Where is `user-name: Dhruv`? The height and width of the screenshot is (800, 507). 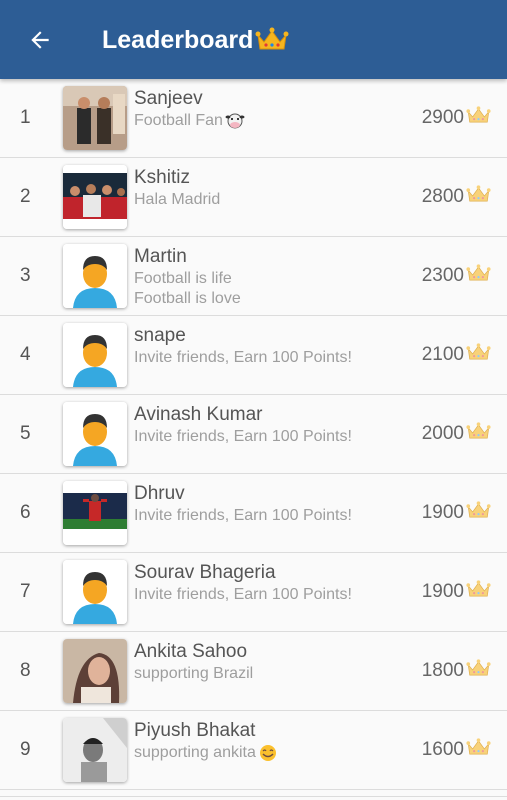
user-name: Dhruv is located at coordinates (159, 493).